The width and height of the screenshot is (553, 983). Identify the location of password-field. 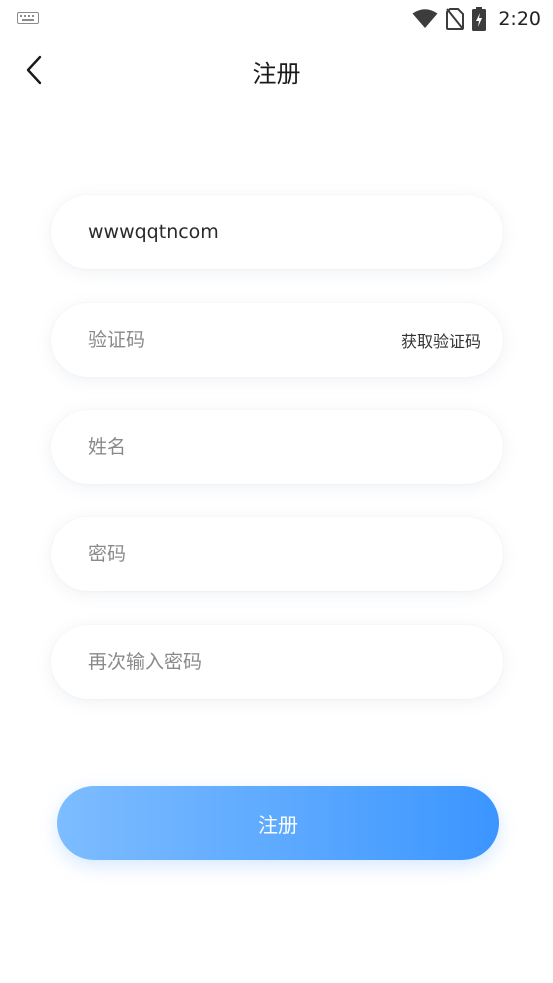
(277, 554).